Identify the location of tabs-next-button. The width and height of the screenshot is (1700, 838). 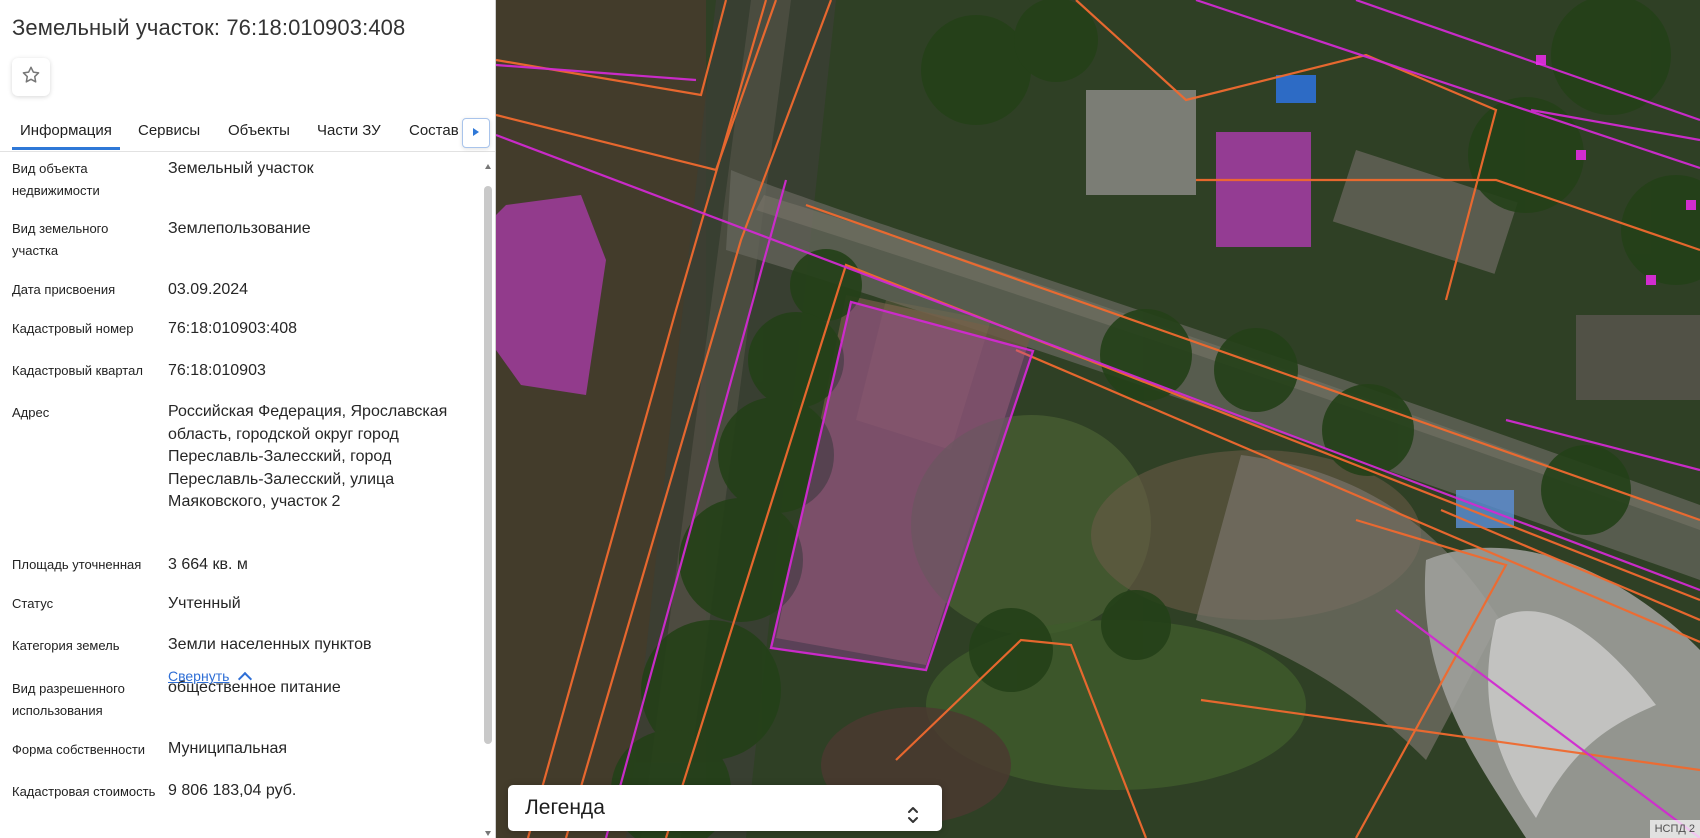
(476, 133).